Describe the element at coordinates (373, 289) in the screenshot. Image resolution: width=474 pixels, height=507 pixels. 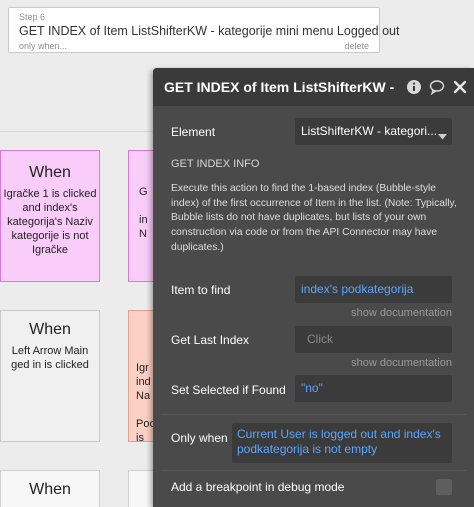
I see `item-to-find-field: index's podkategorija` at that location.